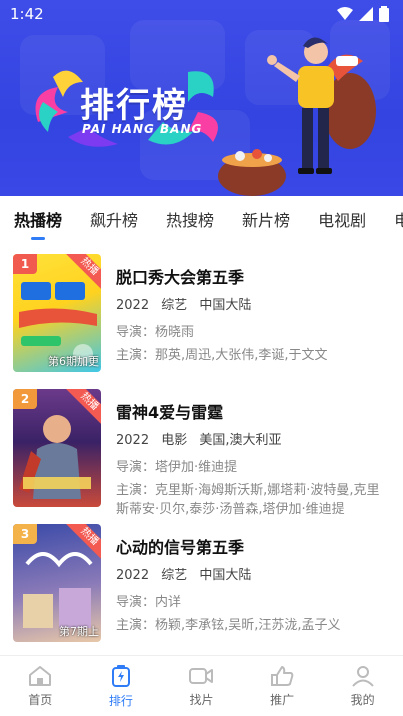 This screenshot has height=716, width=403. Describe the element at coordinates (252, 172) in the screenshot. I see `pot-illustration` at that location.